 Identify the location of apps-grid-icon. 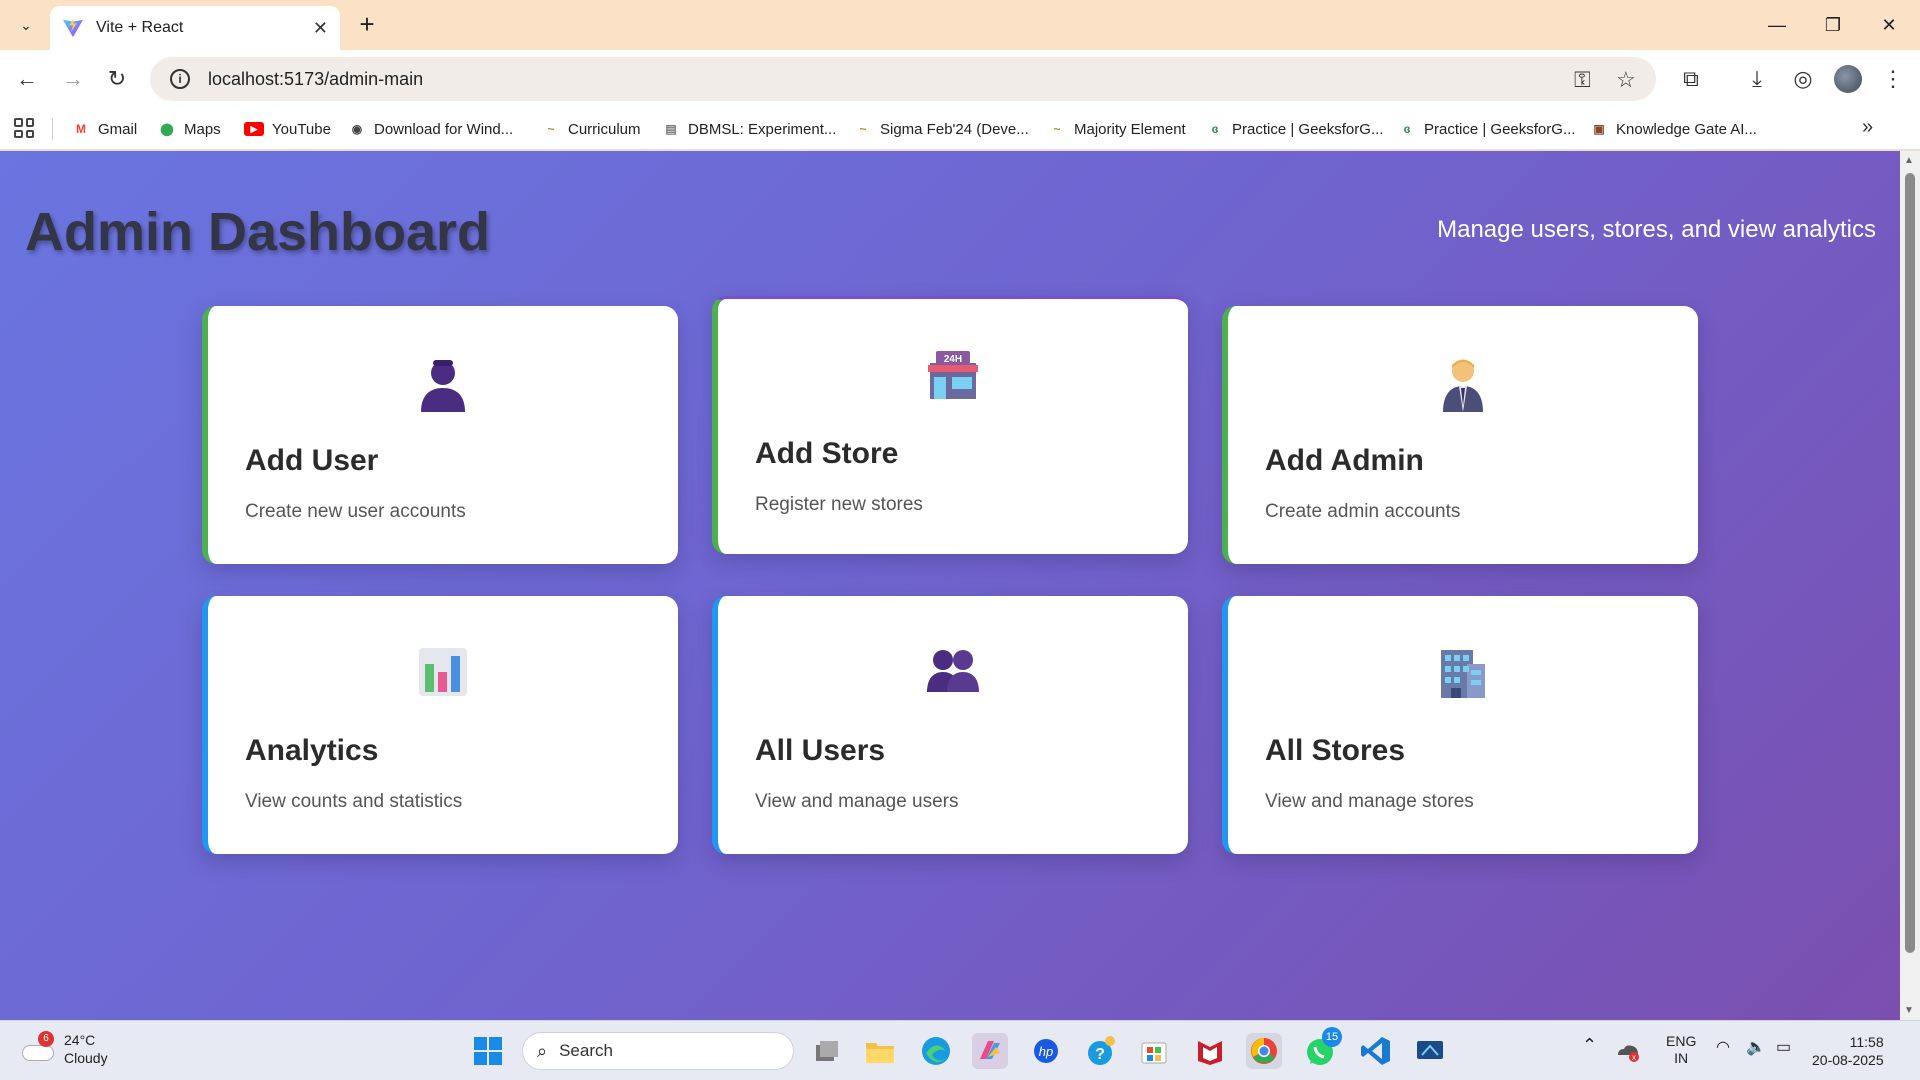
(24, 128).